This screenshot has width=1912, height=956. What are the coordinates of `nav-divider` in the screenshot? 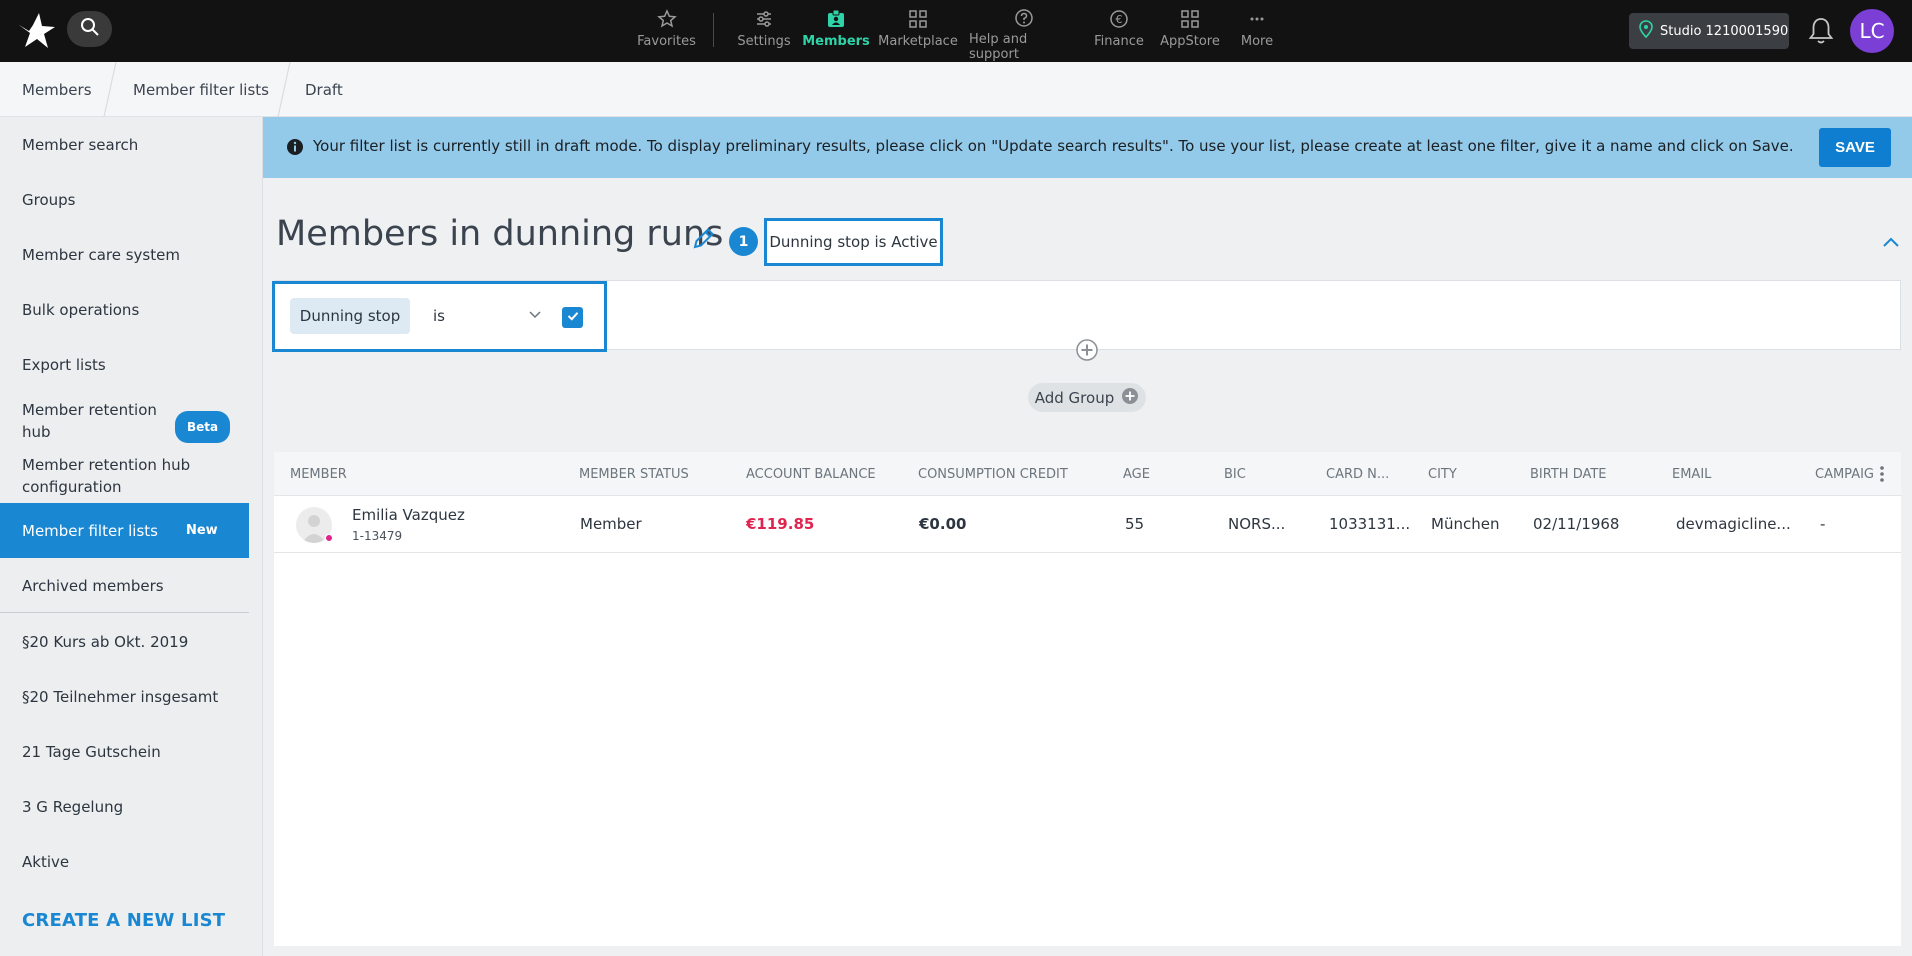 It's located at (713, 30).